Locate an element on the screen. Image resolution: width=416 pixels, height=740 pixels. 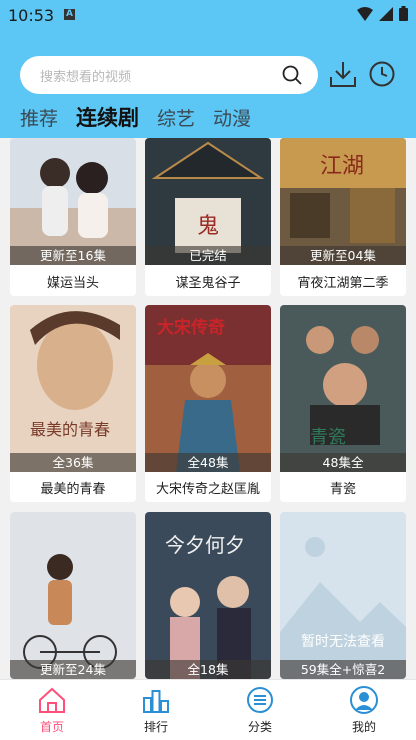
wifi-icon is located at coordinates (365, 13).